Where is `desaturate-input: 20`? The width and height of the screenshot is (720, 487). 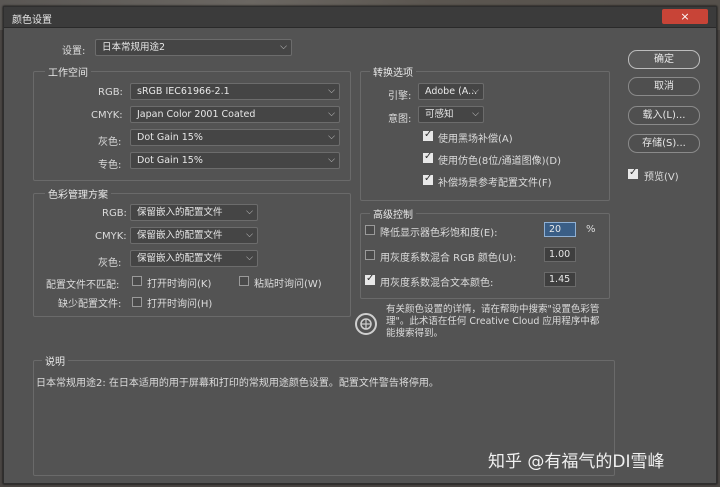 desaturate-input: 20 is located at coordinates (560, 229).